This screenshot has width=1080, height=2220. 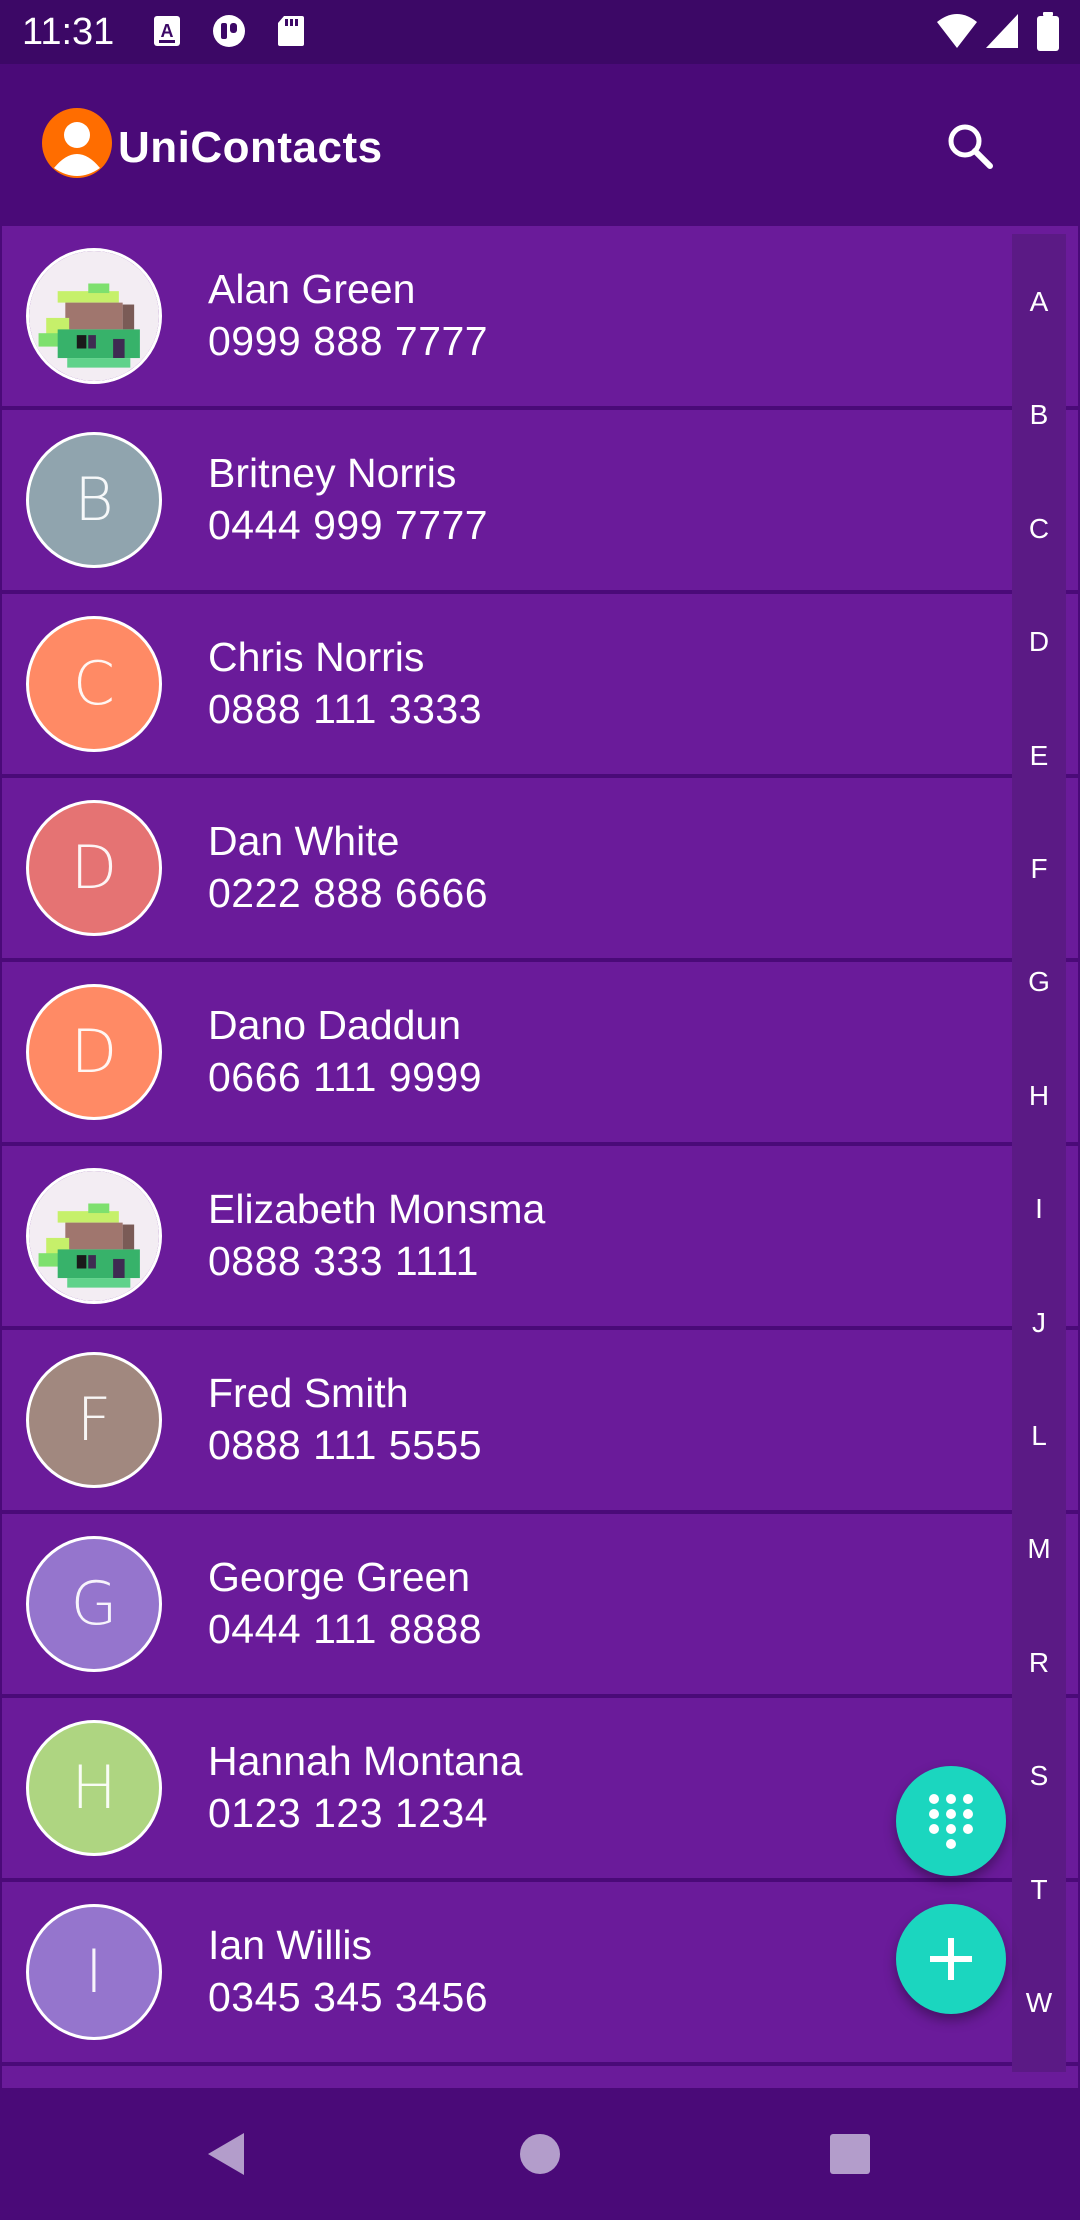 What do you see at coordinates (540, 500) in the screenshot?
I see `contact-row: B Britney Norris 0444 999 7777` at bounding box center [540, 500].